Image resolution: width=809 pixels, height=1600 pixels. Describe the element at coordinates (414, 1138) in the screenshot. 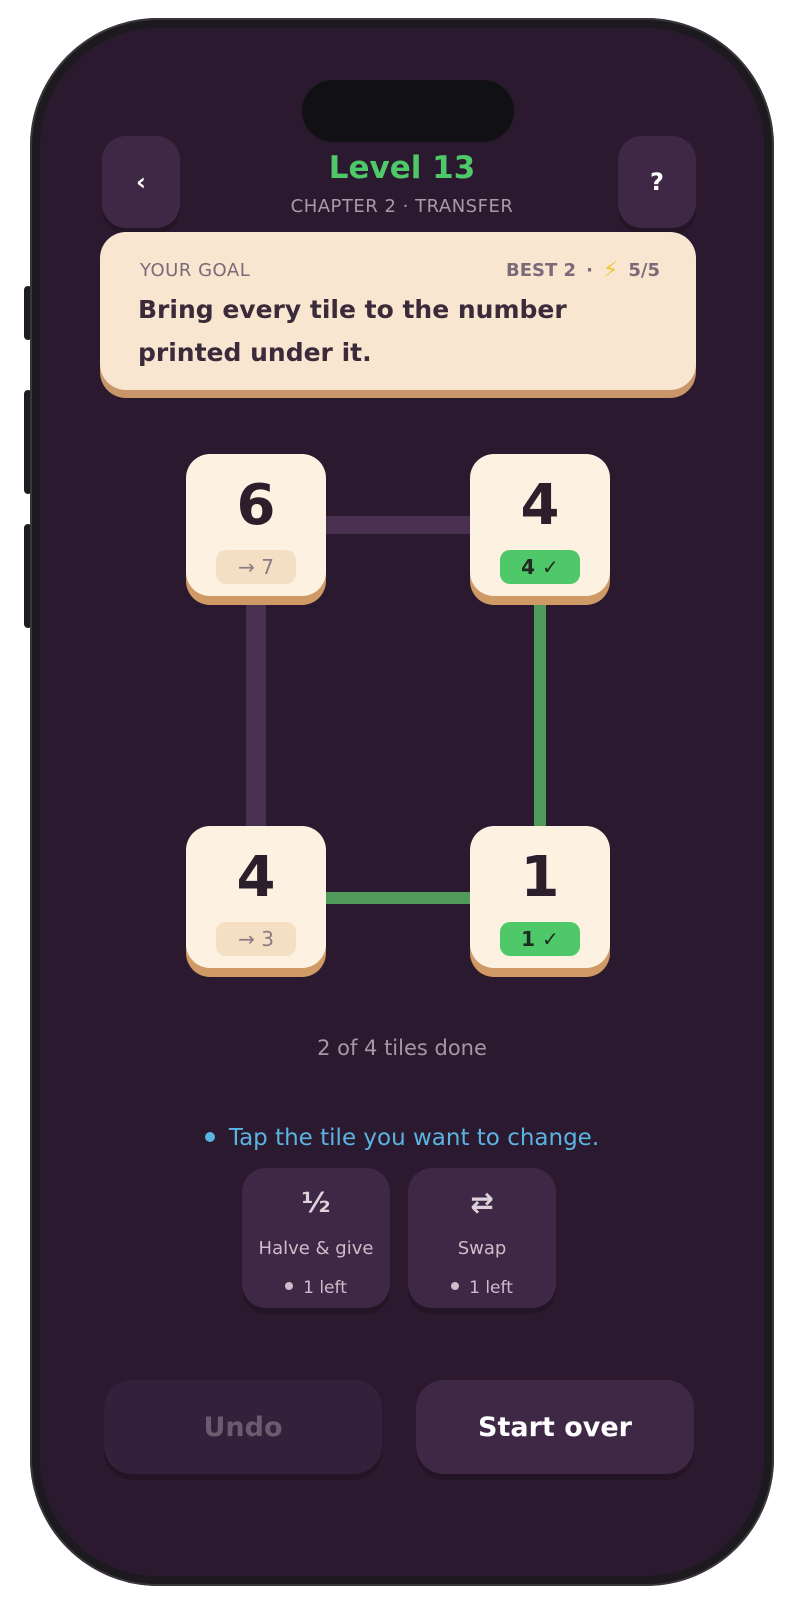

I see `hint-label: Tap the tile you want to change.` at that location.